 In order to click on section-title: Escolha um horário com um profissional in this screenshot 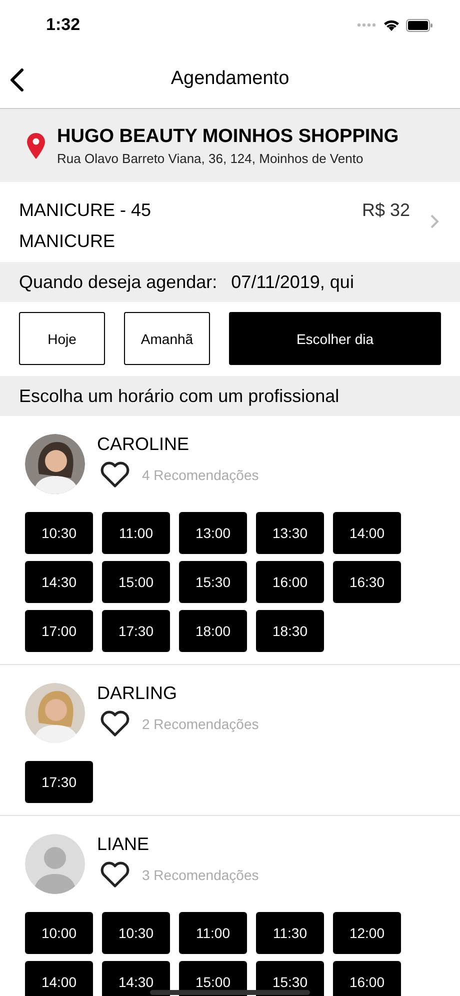, I will do `click(179, 396)`.